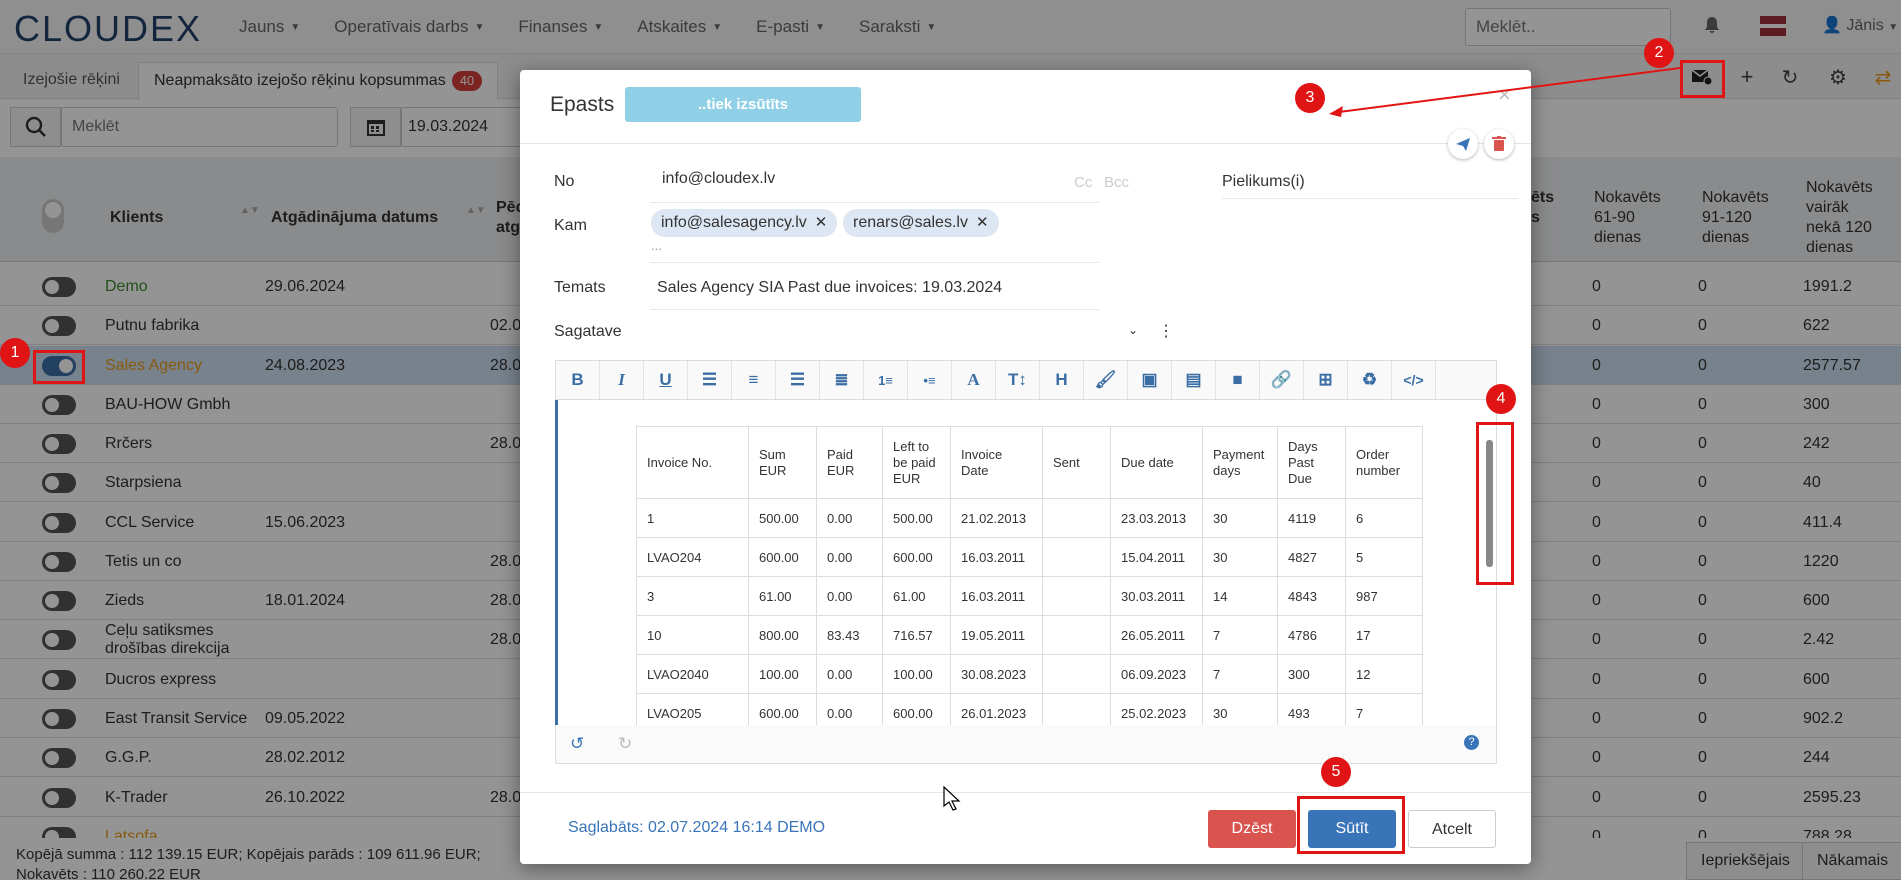  I want to click on template-menu-kebab-icon: ⋮, so click(1166, 331).